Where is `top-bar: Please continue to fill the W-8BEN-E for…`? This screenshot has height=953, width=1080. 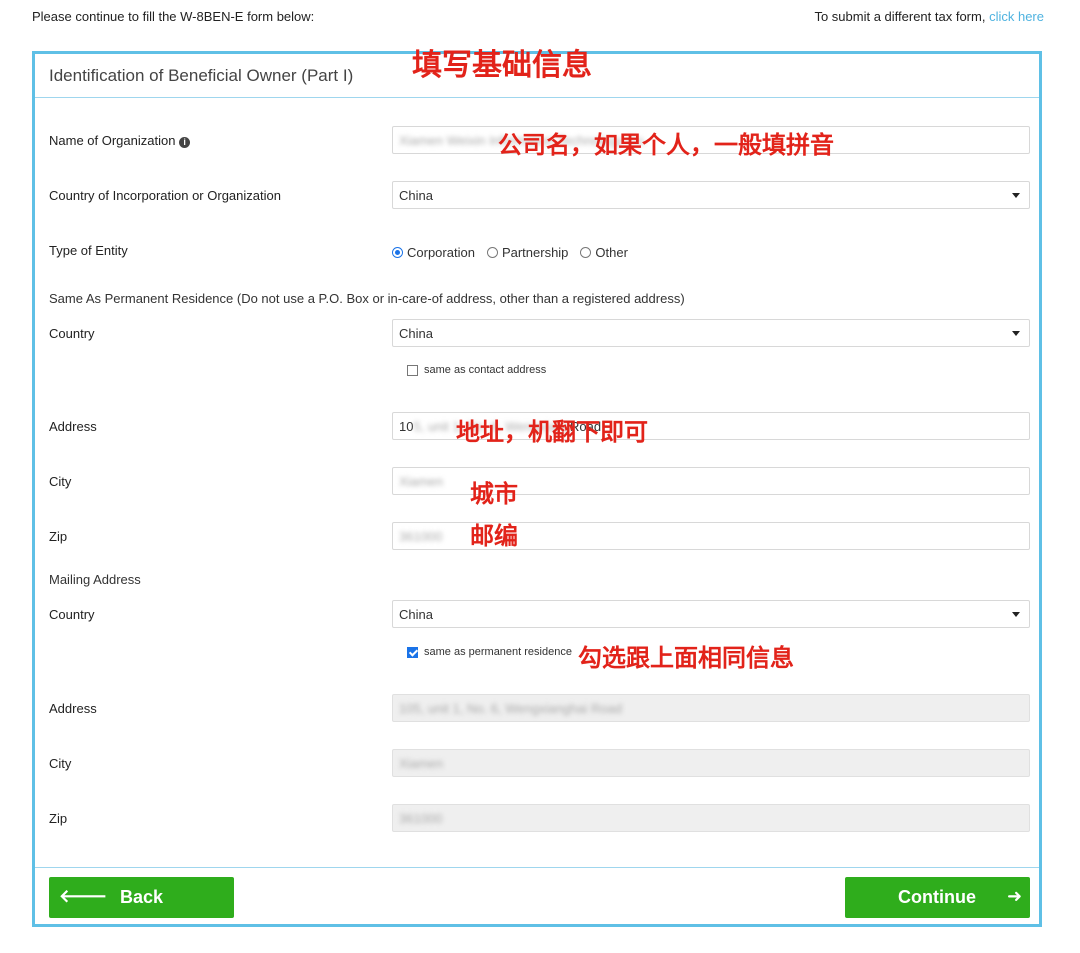 top-bar: Please continue to fill the W-8BEN-E for… is located at coordinates (538, 18).